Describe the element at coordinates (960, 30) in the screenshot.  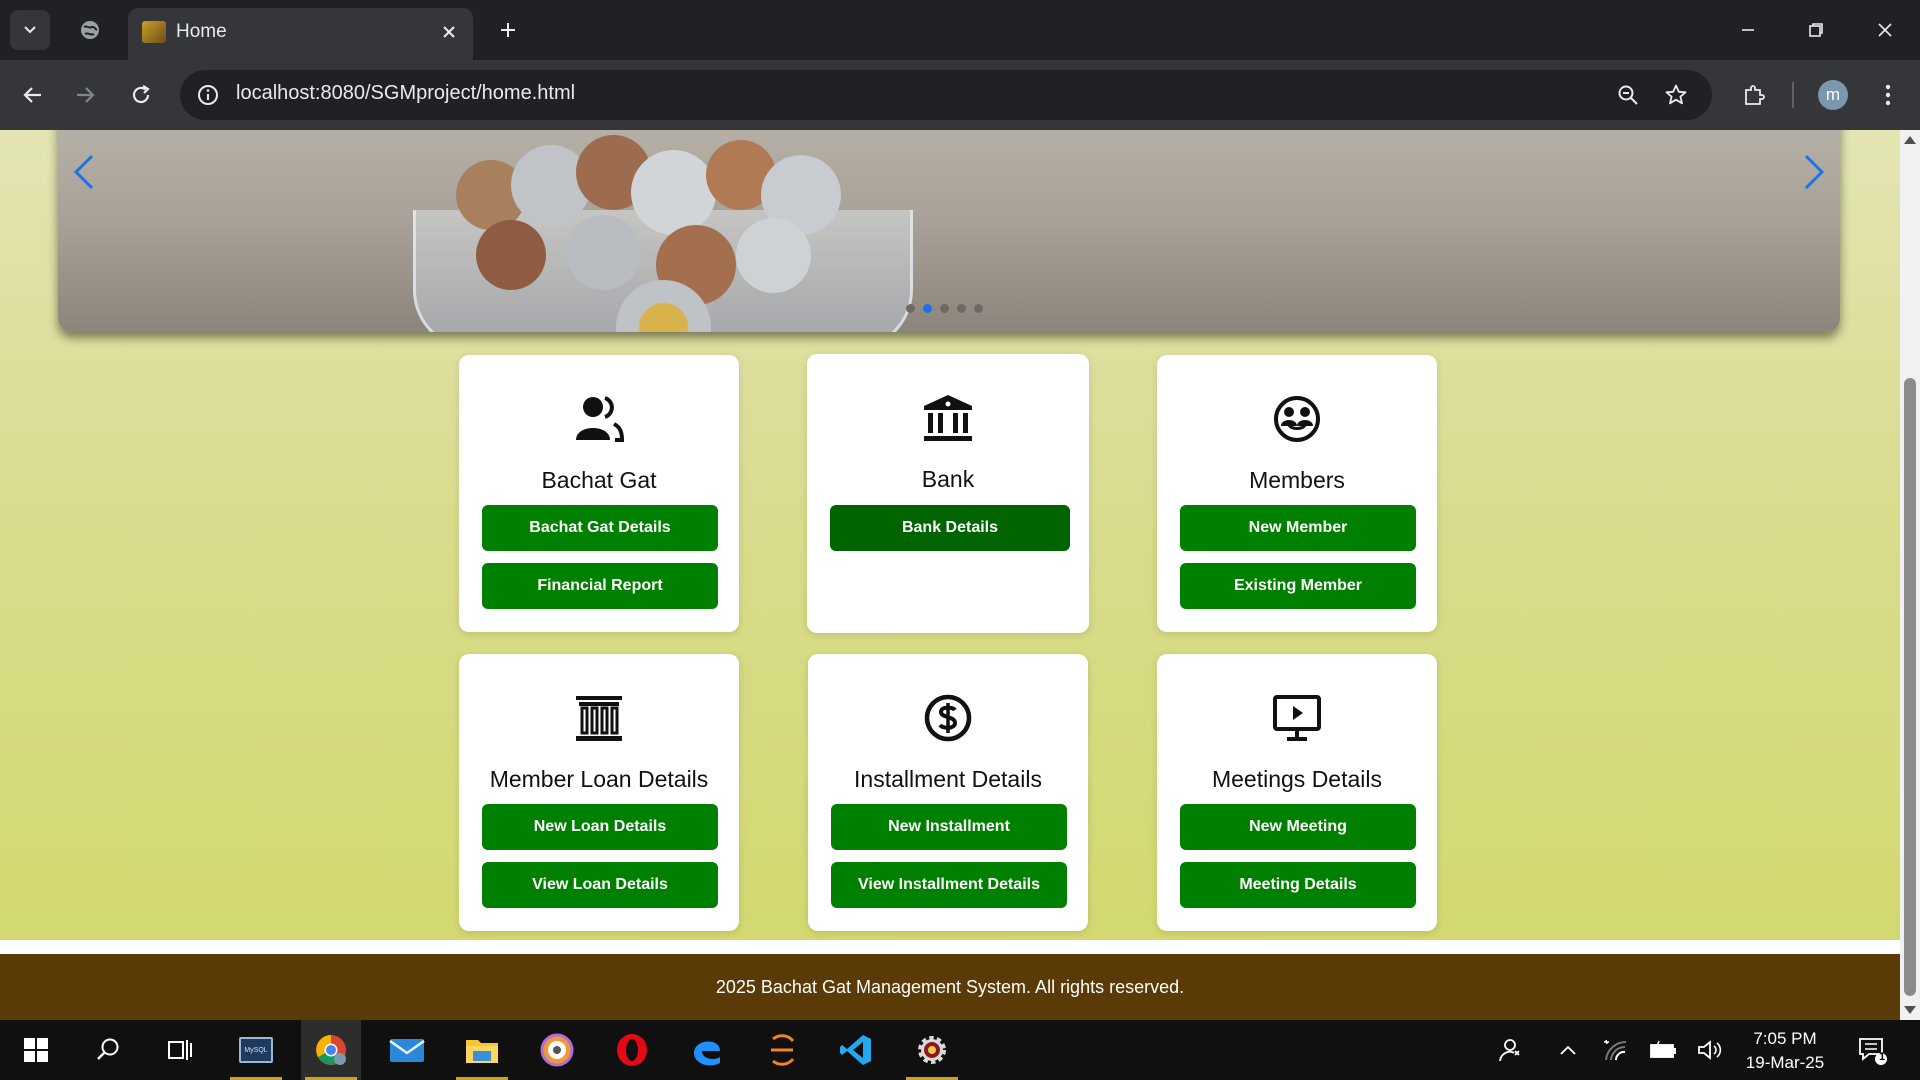
I see `browser-tab-bar: Home` at that location.